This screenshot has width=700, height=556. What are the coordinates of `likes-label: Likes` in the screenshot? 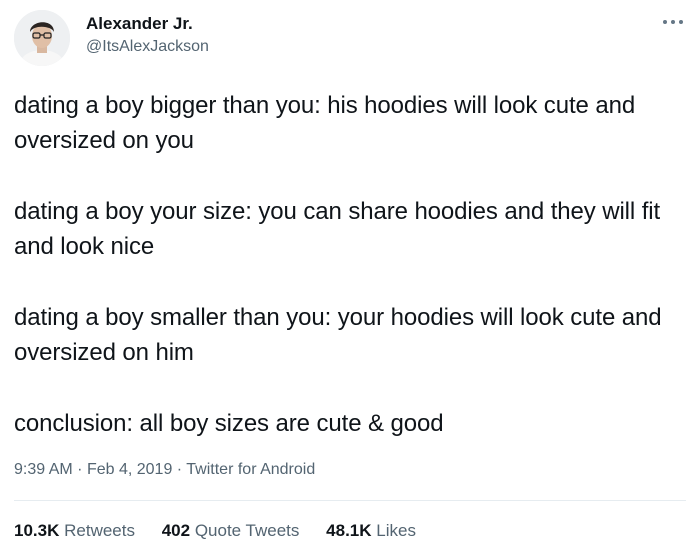 It's located at (396, 530).